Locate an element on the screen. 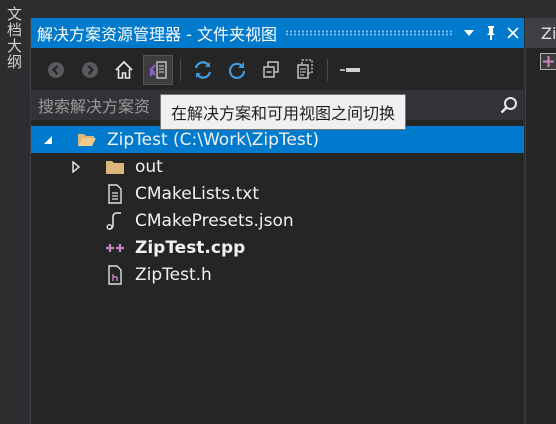 This screenshot has height=424, width=556. tree-item-ziptest-h: ZipTest.h is located at coordinates (277, 274).